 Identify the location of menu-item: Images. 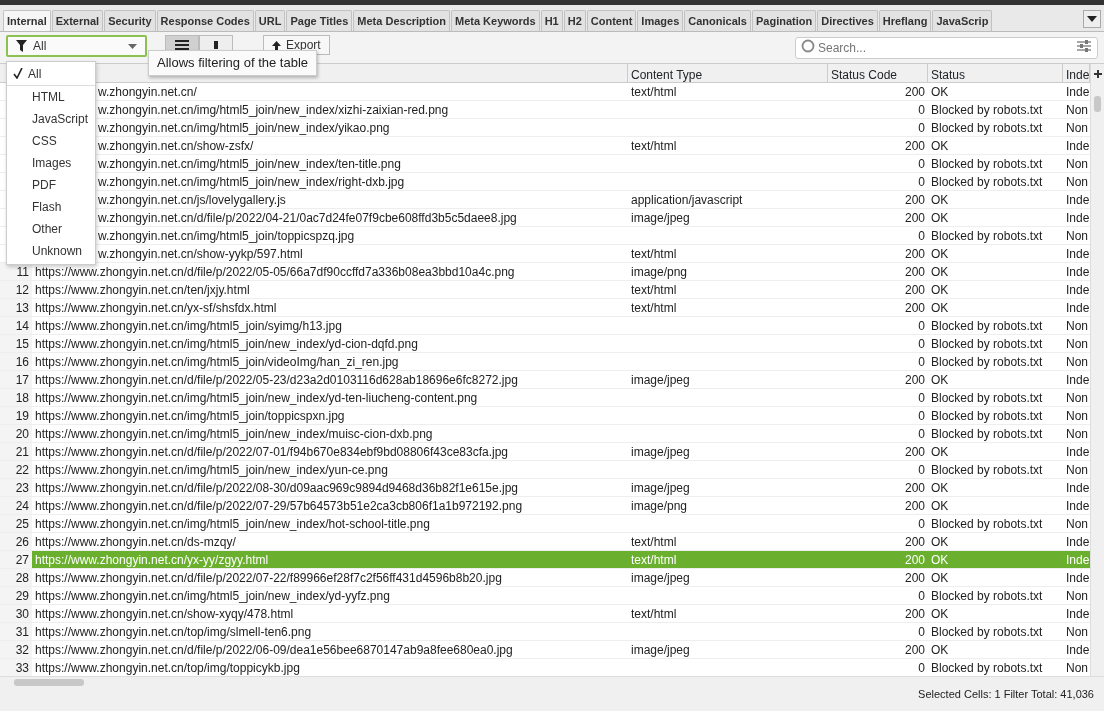
(51, 163).